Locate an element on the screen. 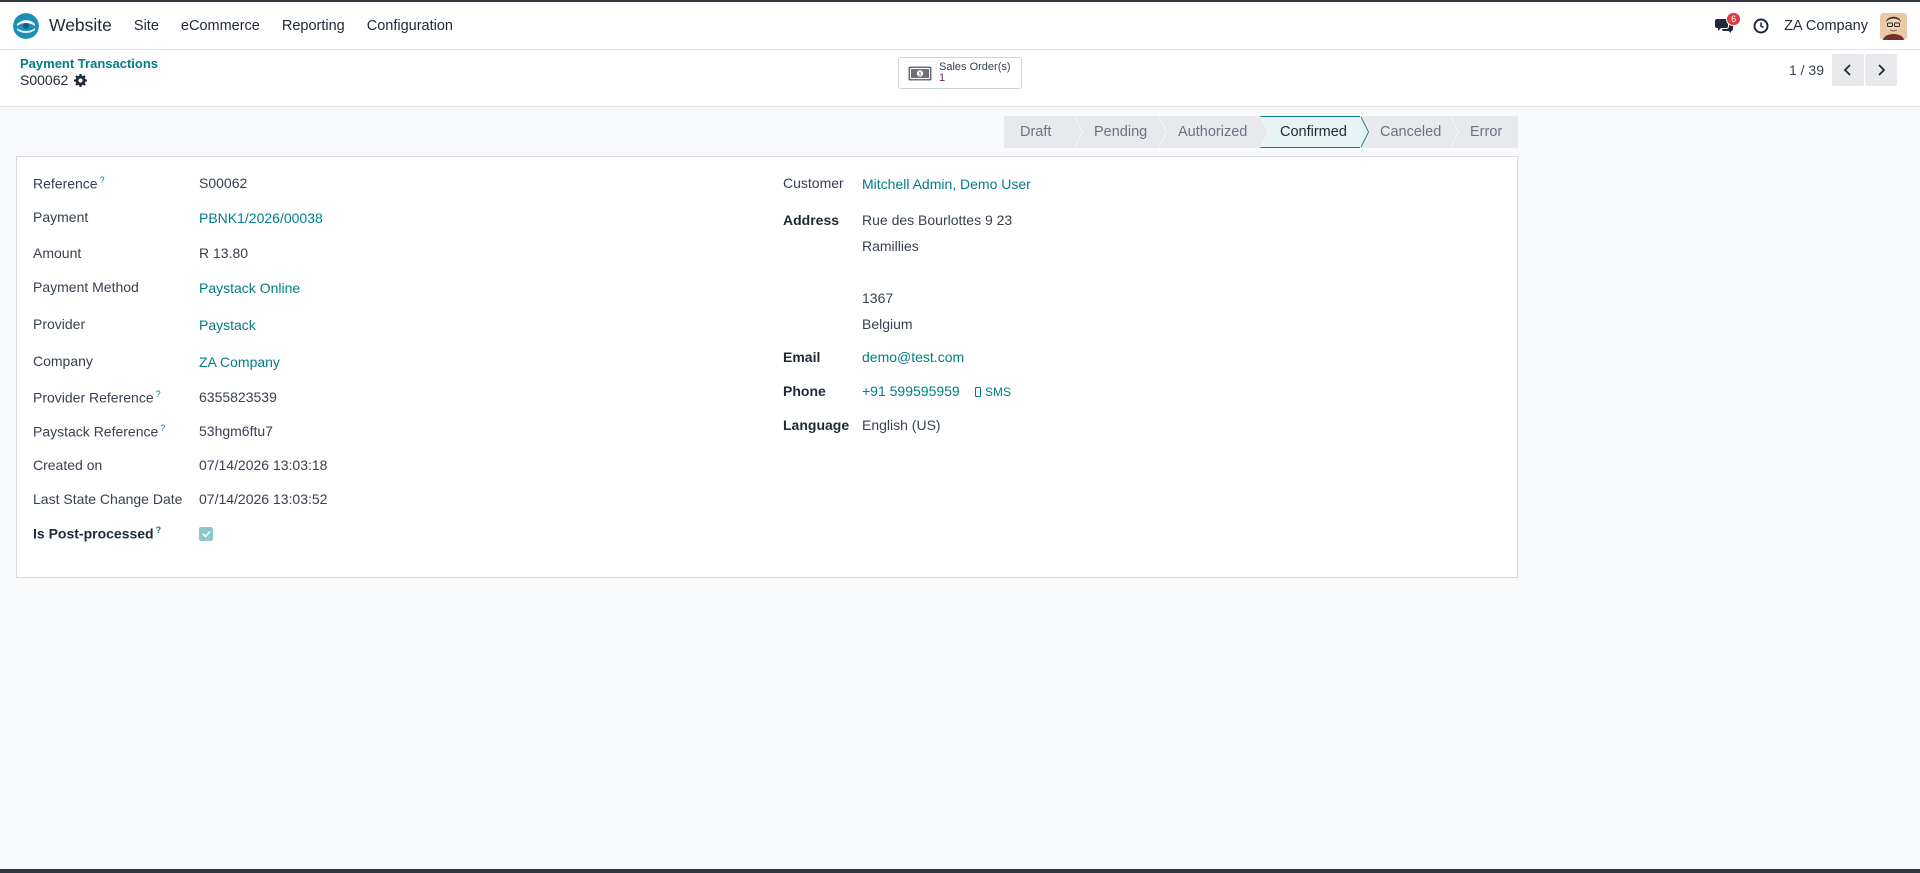 This screenshot has width=1920, height=873. company-switcher: ZA Company is located at coordinates (1829, 26).